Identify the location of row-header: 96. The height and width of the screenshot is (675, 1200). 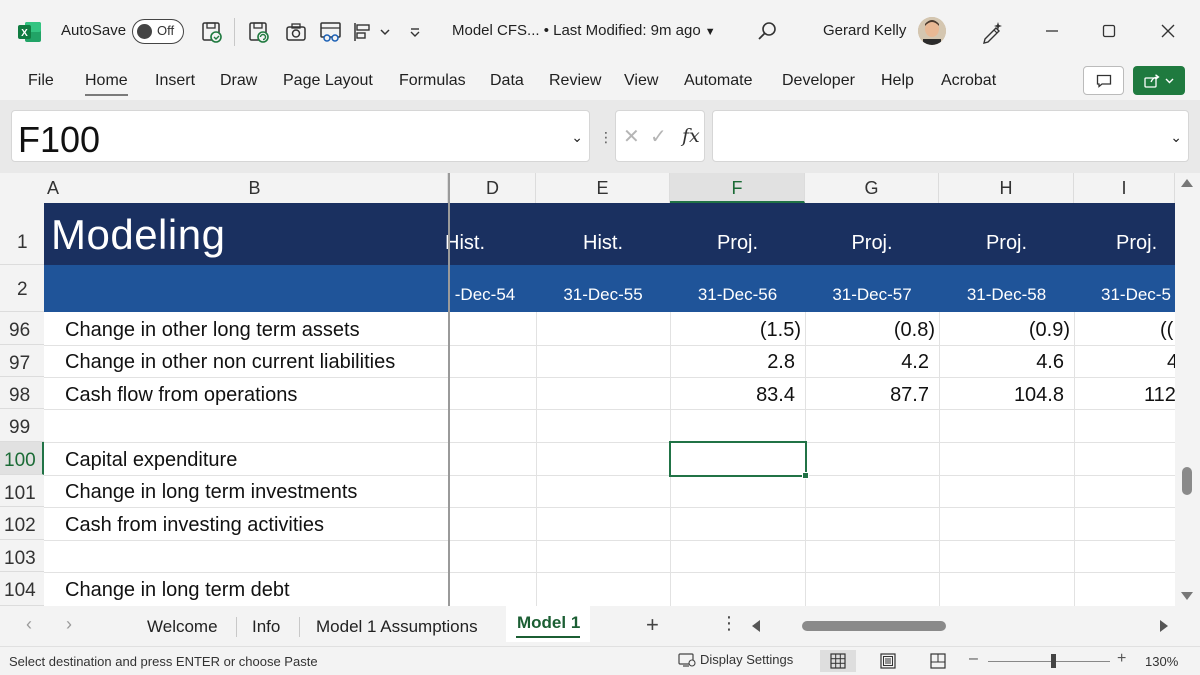
(22, 328).